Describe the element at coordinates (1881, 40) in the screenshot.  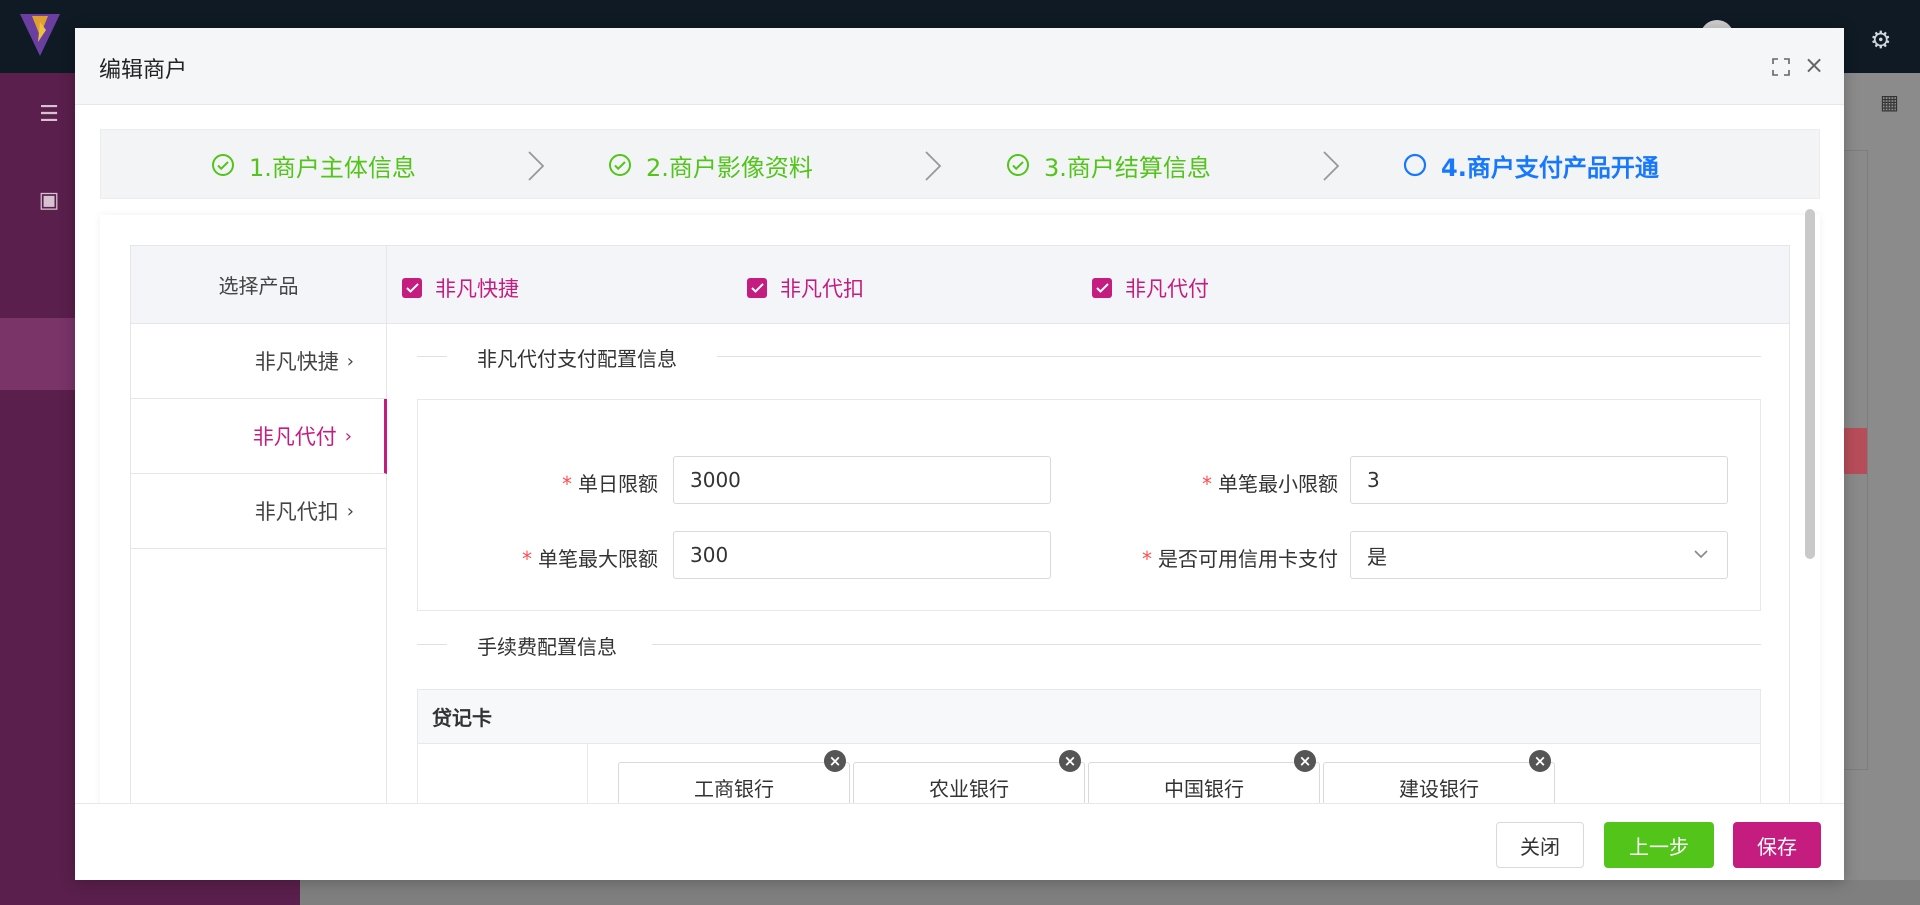
I see `settings-gear-icon: ⚙` at that location.